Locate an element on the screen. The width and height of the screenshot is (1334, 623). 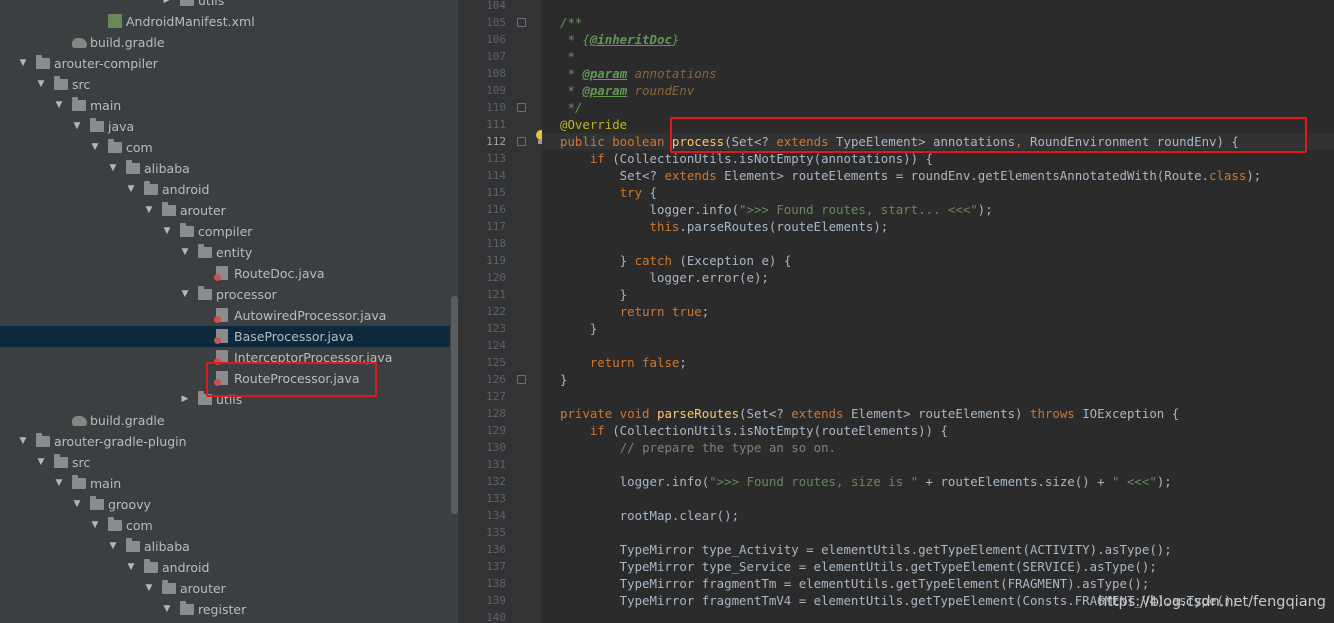
code-line: * {@inheritDoc} is located at coordinates (619, 39).